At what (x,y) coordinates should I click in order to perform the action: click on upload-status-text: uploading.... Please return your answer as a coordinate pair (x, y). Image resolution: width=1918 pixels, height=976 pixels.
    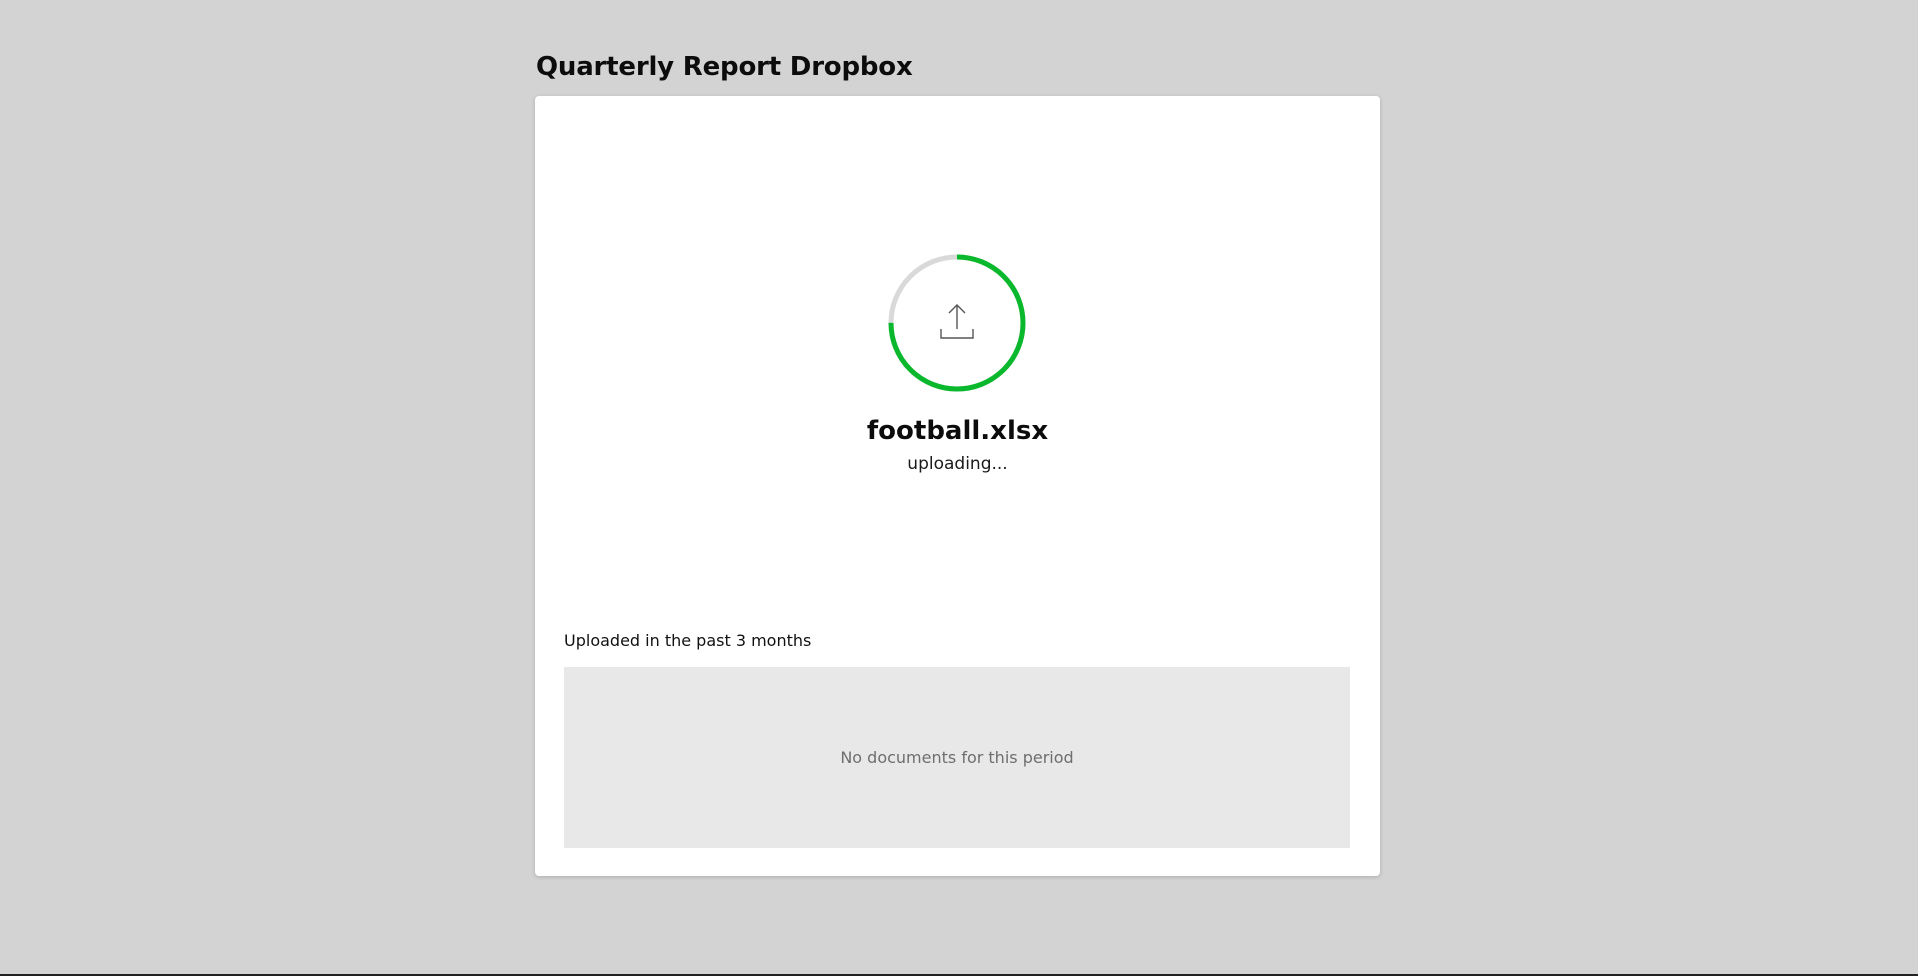
    Looking at the image, I should click on (957, 464).